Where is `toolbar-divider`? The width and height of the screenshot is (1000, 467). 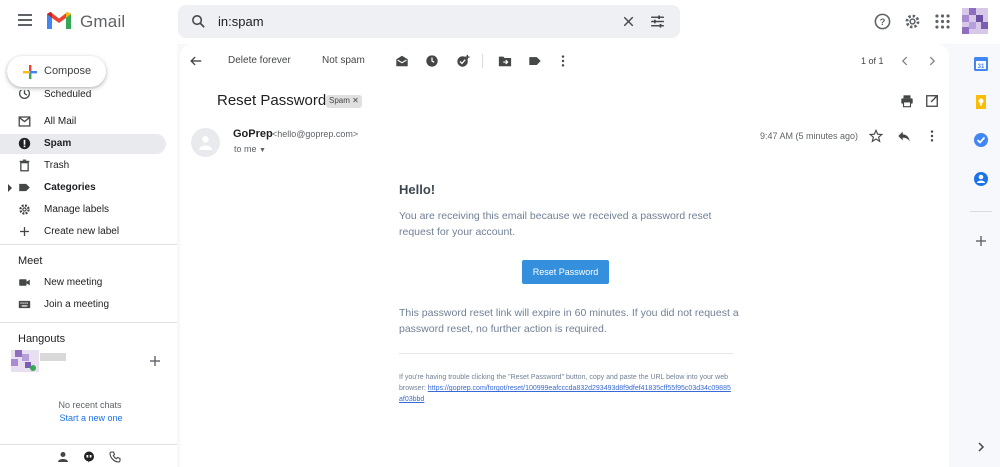
toolbar-divider is located at coordinates (482, 61).